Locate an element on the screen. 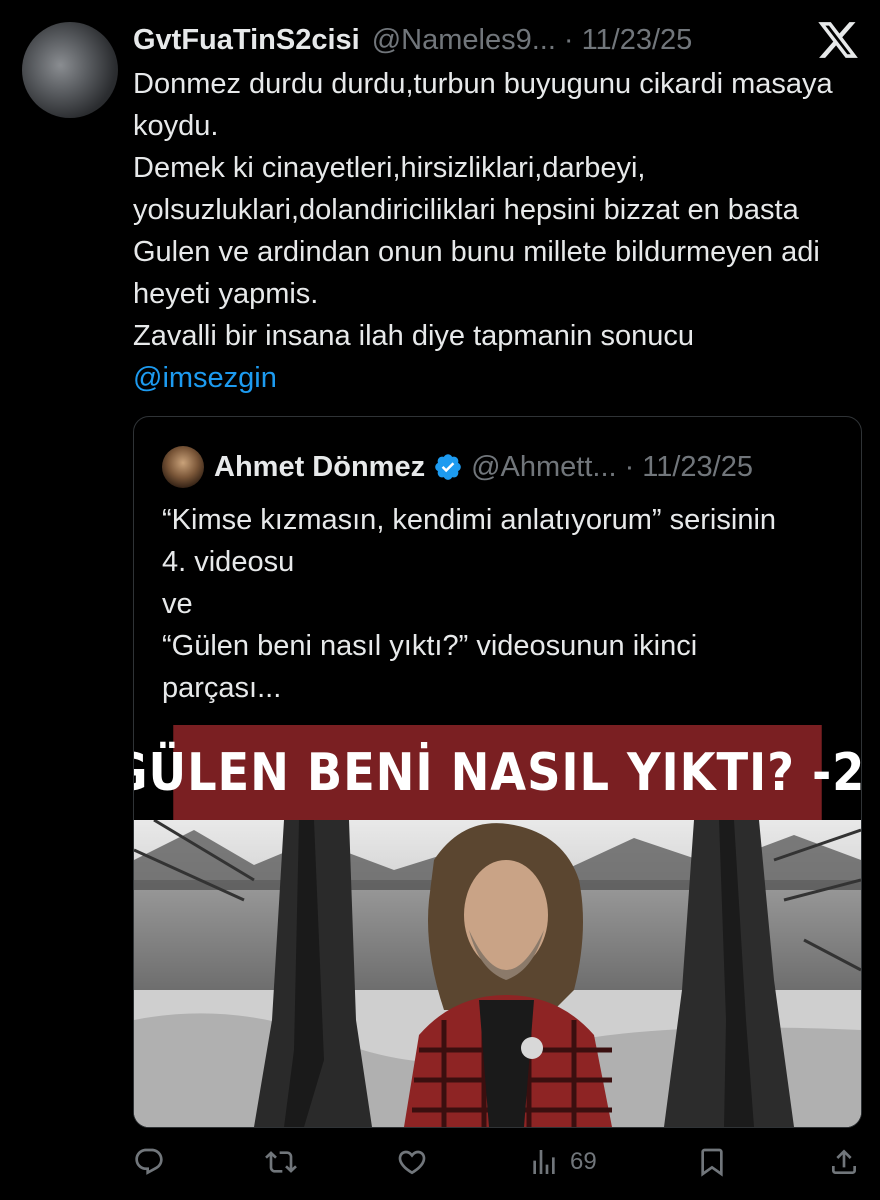 The height and width of the screenshot is (1200, 880). quoted-tweet-date: 11/23/25 is located at coordinates (697, 467).